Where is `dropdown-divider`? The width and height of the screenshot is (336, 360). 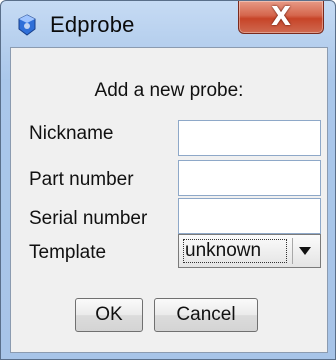
dropdown-divider is located at coordinates (292, 251).